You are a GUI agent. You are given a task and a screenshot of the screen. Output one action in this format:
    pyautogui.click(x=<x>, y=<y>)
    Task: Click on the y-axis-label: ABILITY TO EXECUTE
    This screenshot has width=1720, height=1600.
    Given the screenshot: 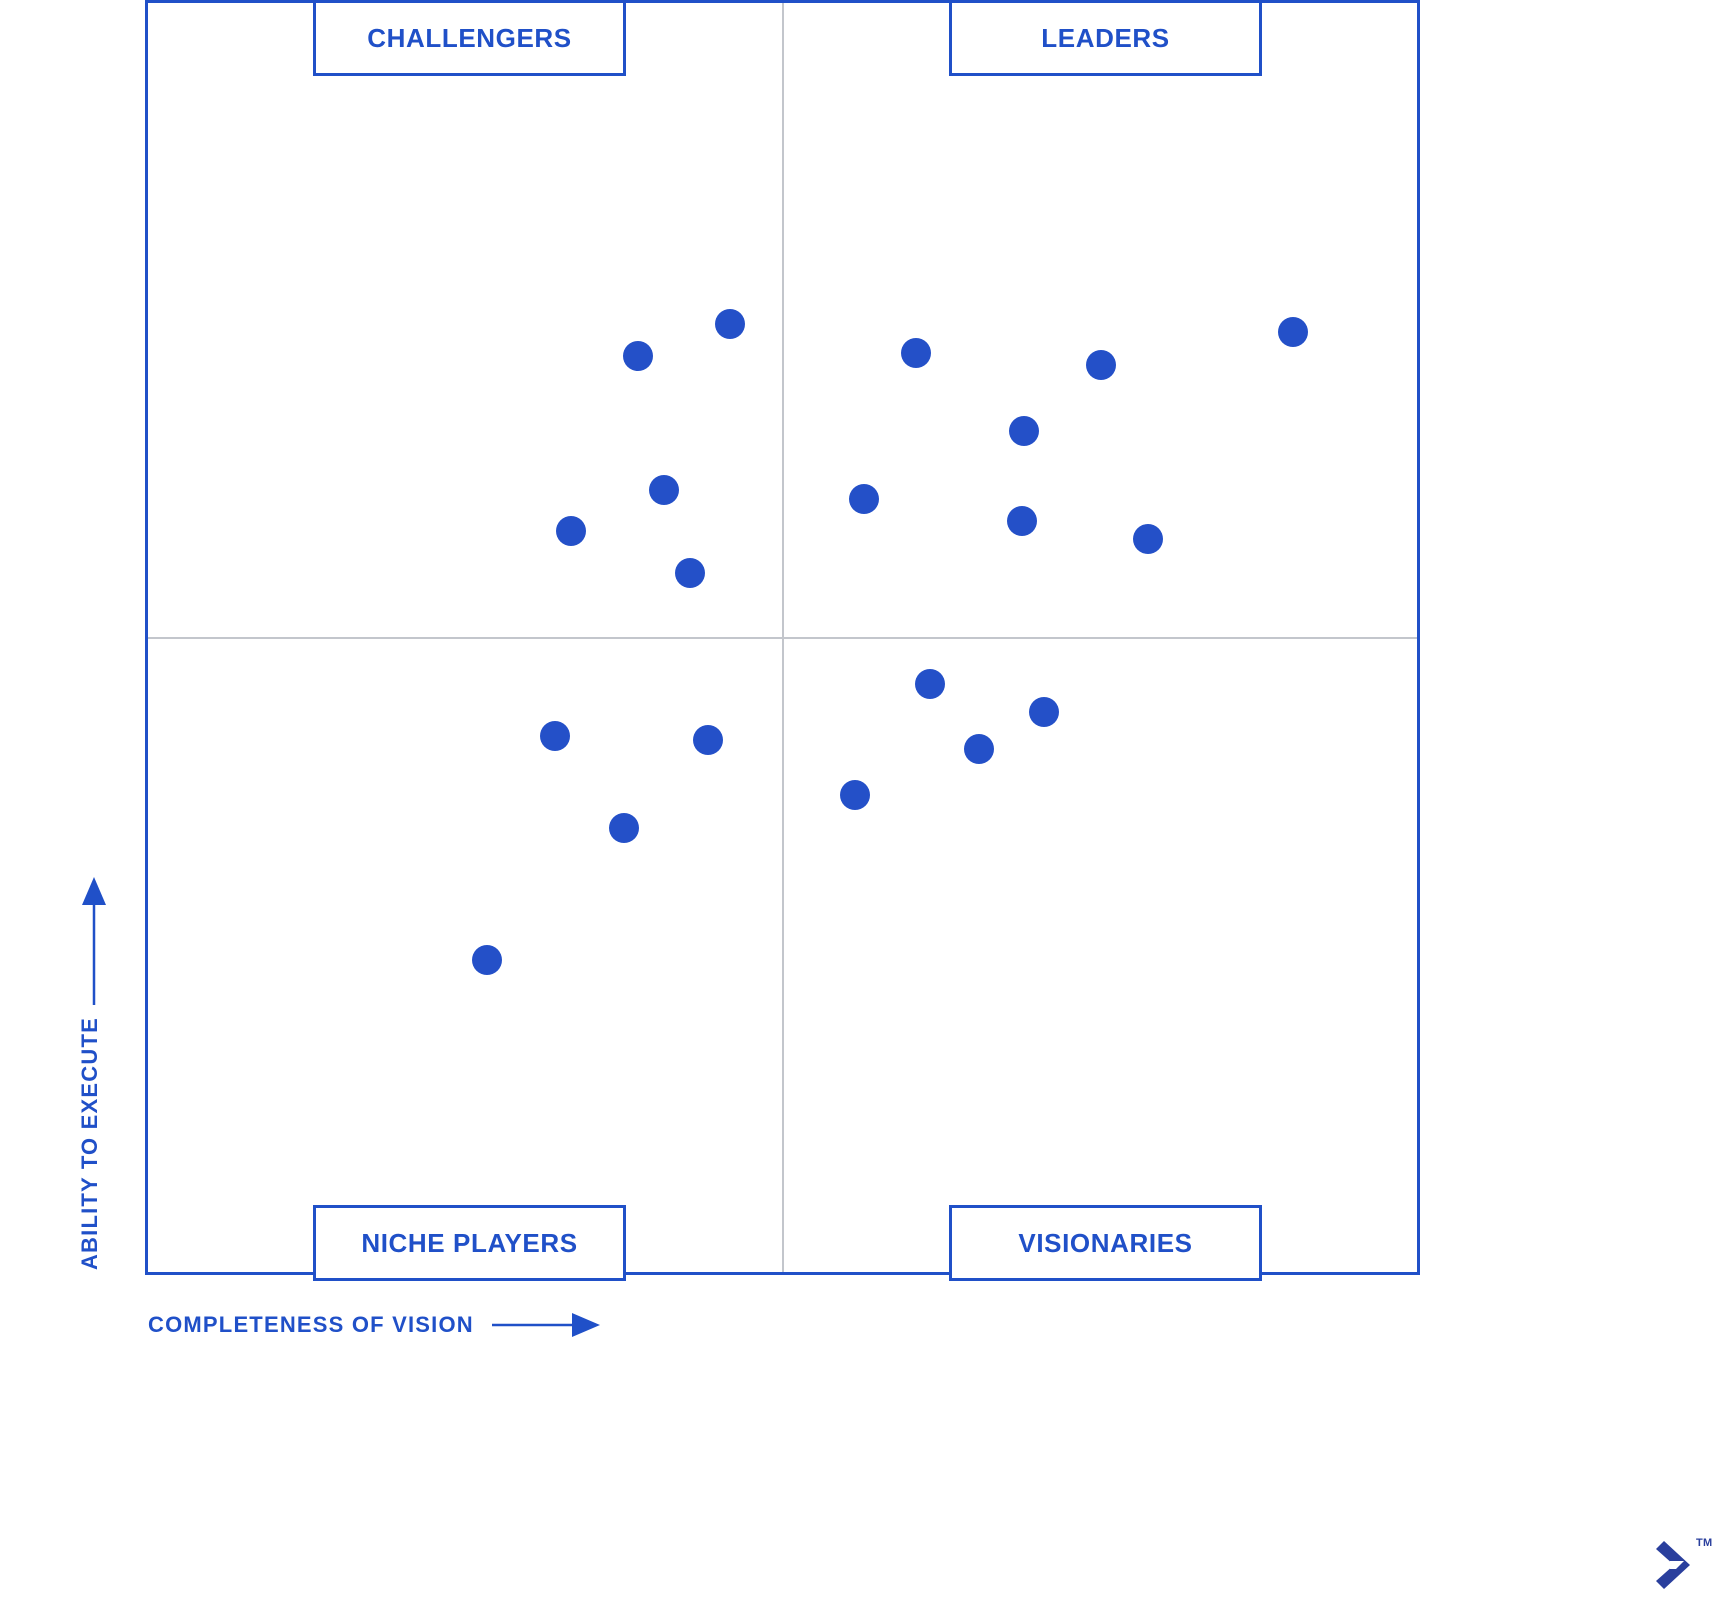 What is the action you would take?
    pyautogui.click(x=90, y=1070)
    